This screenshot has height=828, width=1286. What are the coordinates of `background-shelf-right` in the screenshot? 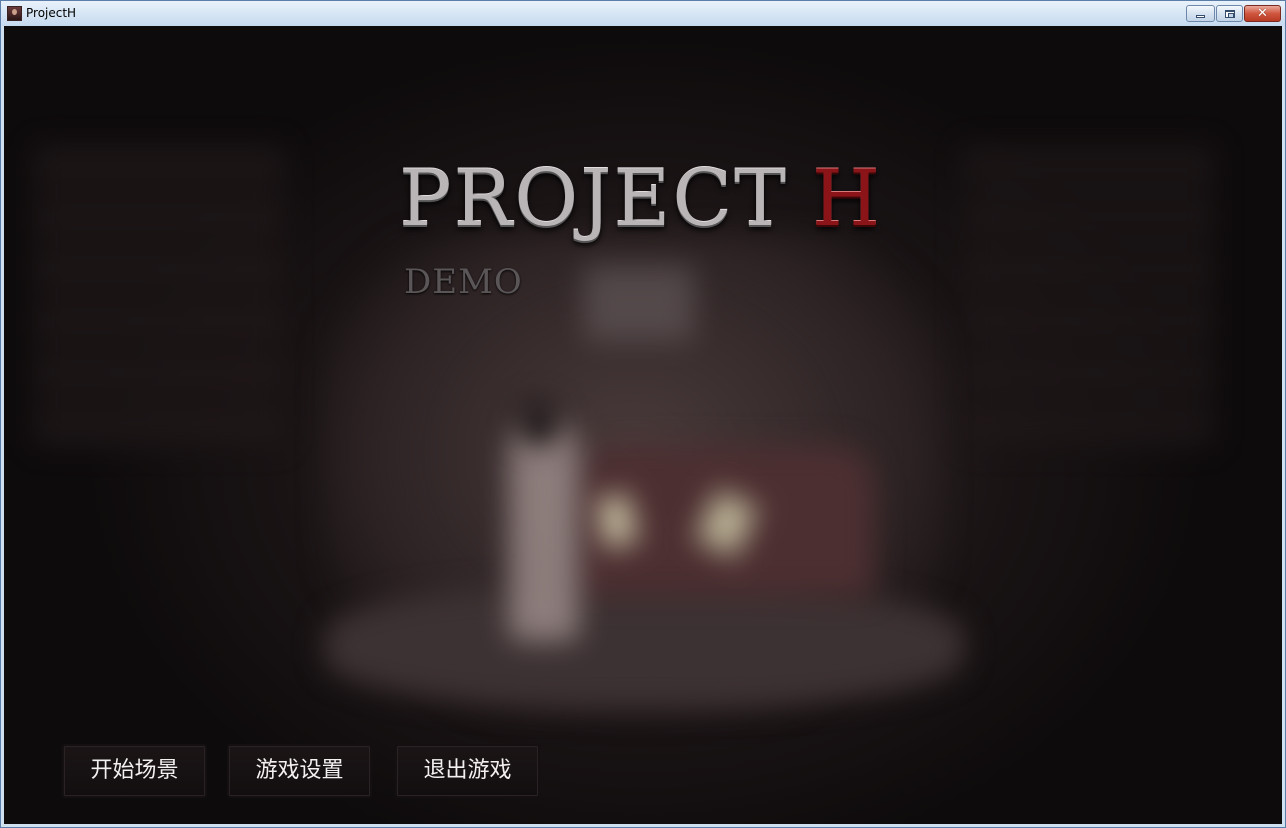 It's located at (1089, 296).